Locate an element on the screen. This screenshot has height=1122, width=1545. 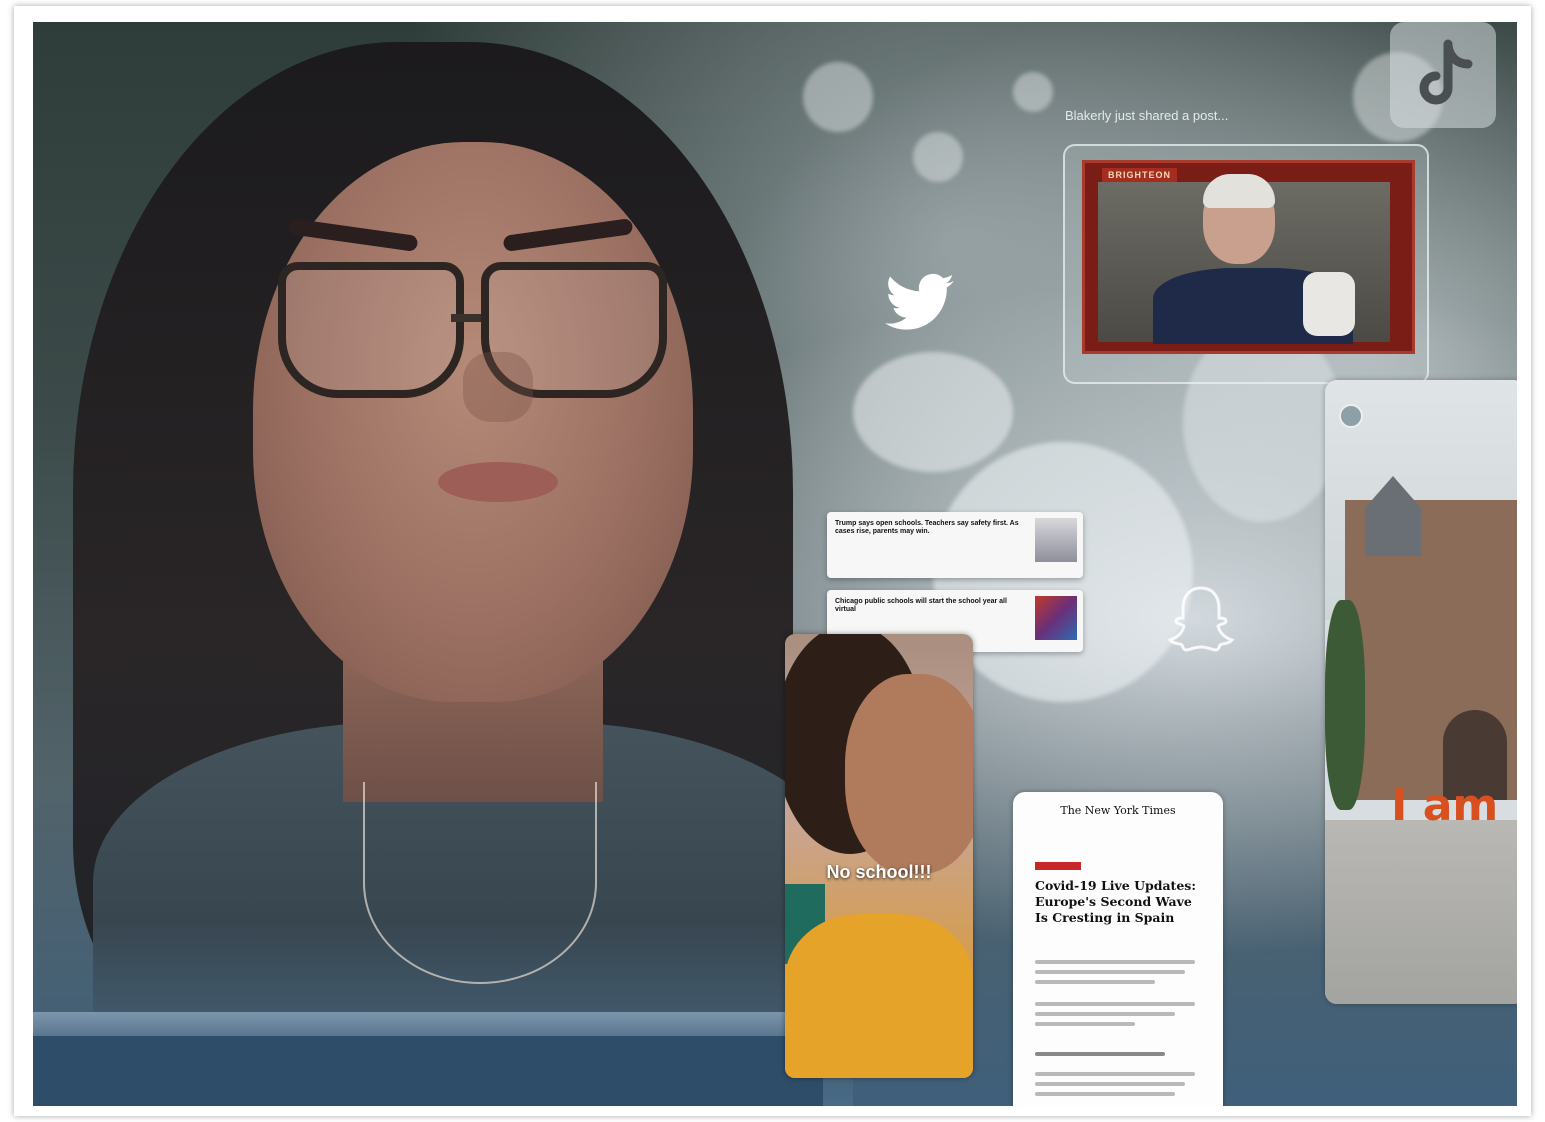
video-badge: BRIGHTEON is located at coordinates (1139, 175).